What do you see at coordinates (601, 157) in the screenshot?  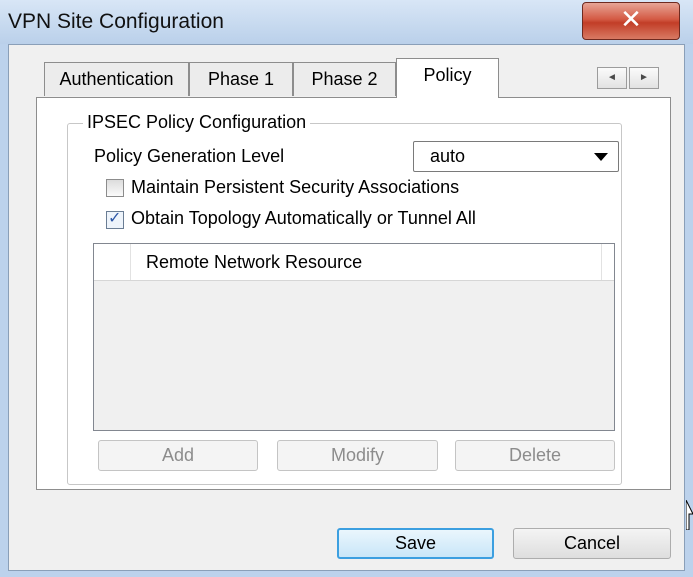 I see `chevron-down-icon` at bounding box center [601, 157].